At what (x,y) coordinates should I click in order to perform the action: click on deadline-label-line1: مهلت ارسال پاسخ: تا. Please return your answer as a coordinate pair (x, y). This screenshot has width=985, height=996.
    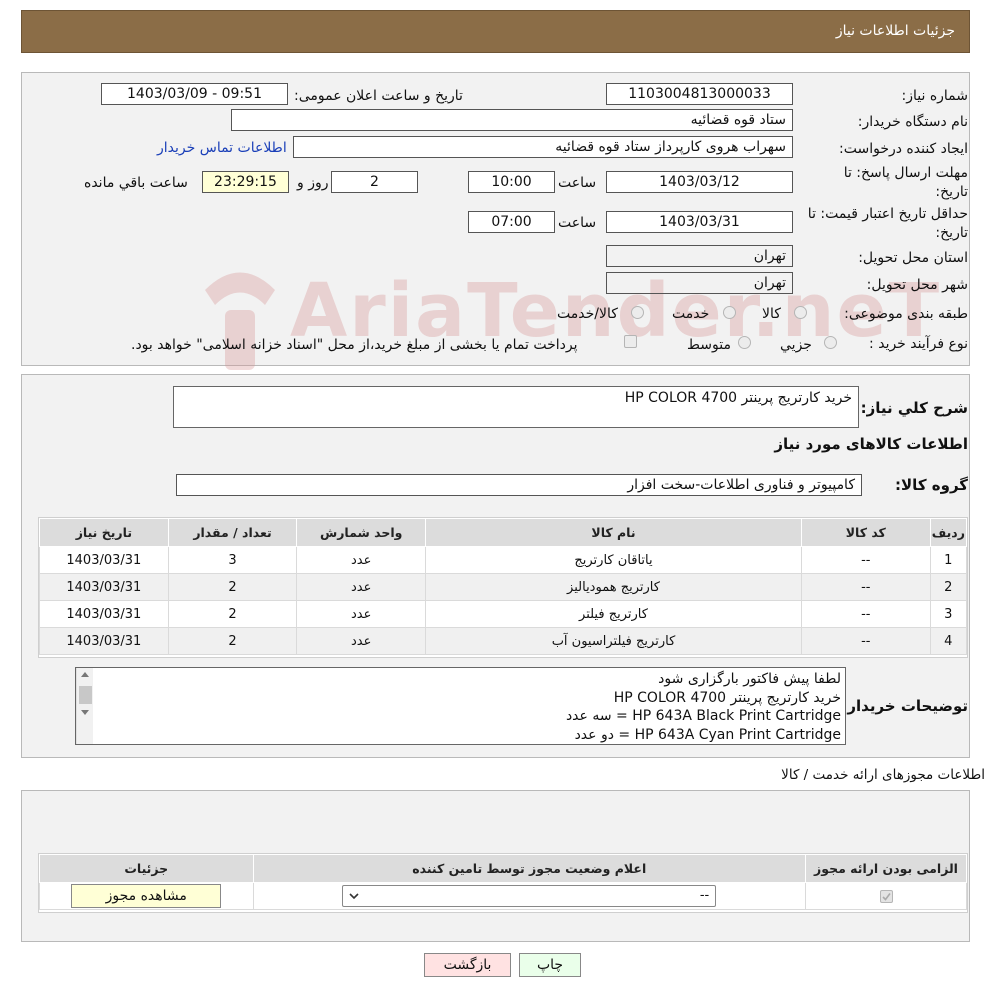
    Looking at the image, I should click on (905, 173).